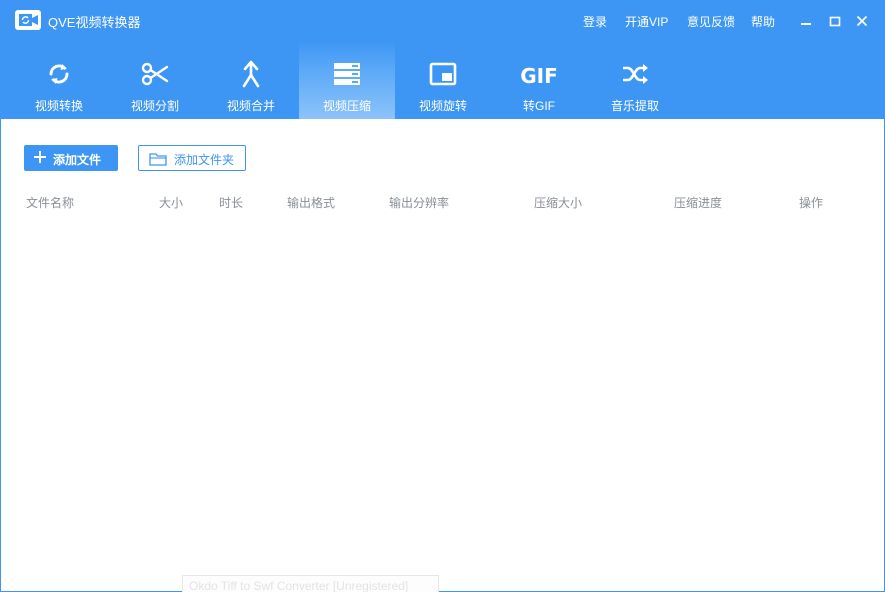  Describe the element at coordinates (50, 202) in the screenshot. I see `column-header-filename: 文件名称` at that location.